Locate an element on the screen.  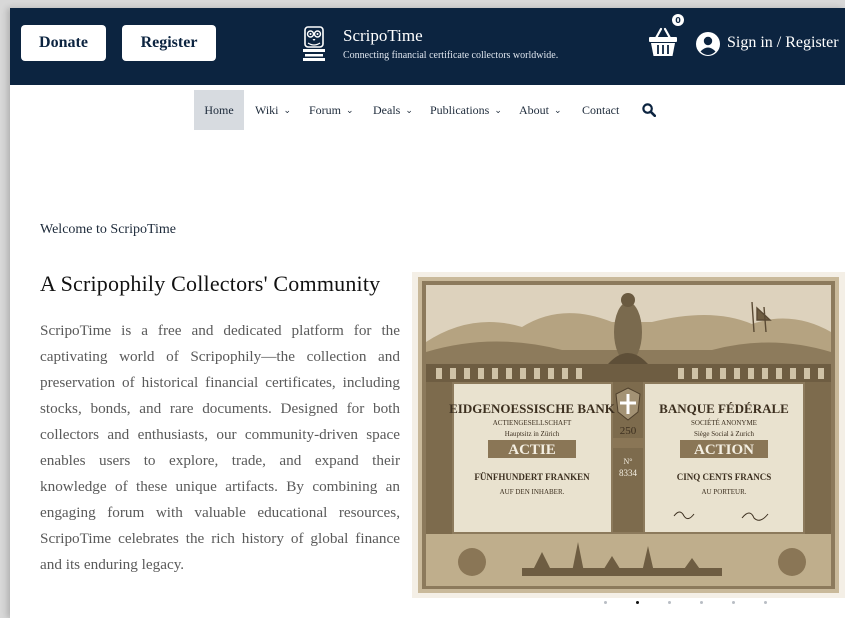
nav-label: About is located at coordinates (534, 109).